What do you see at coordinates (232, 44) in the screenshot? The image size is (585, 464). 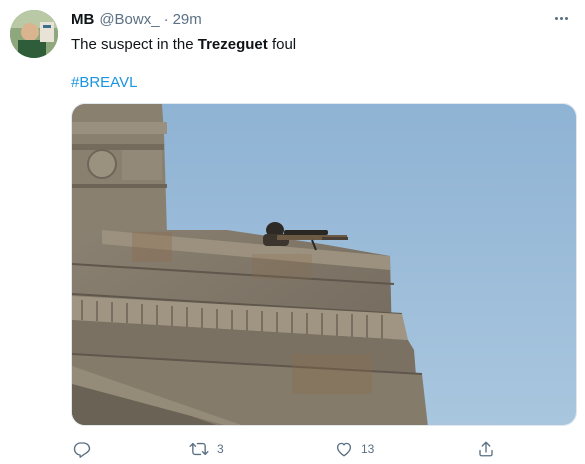 I see `tweet-text-bold: Trezeguet` at bounding box center [232, 44].